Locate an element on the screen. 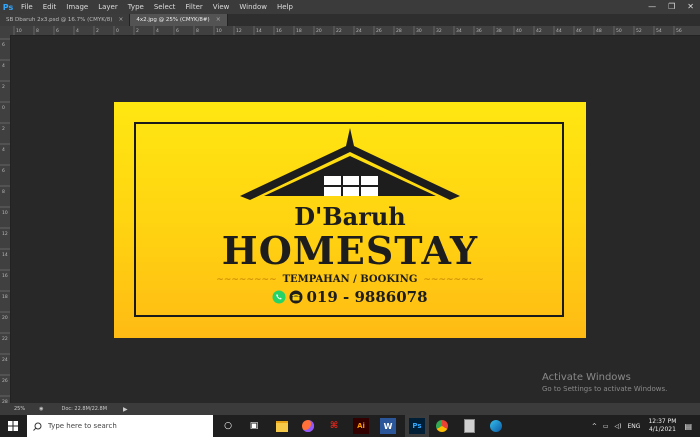  ruler-label: 10 is located at coordinates (5, 213).